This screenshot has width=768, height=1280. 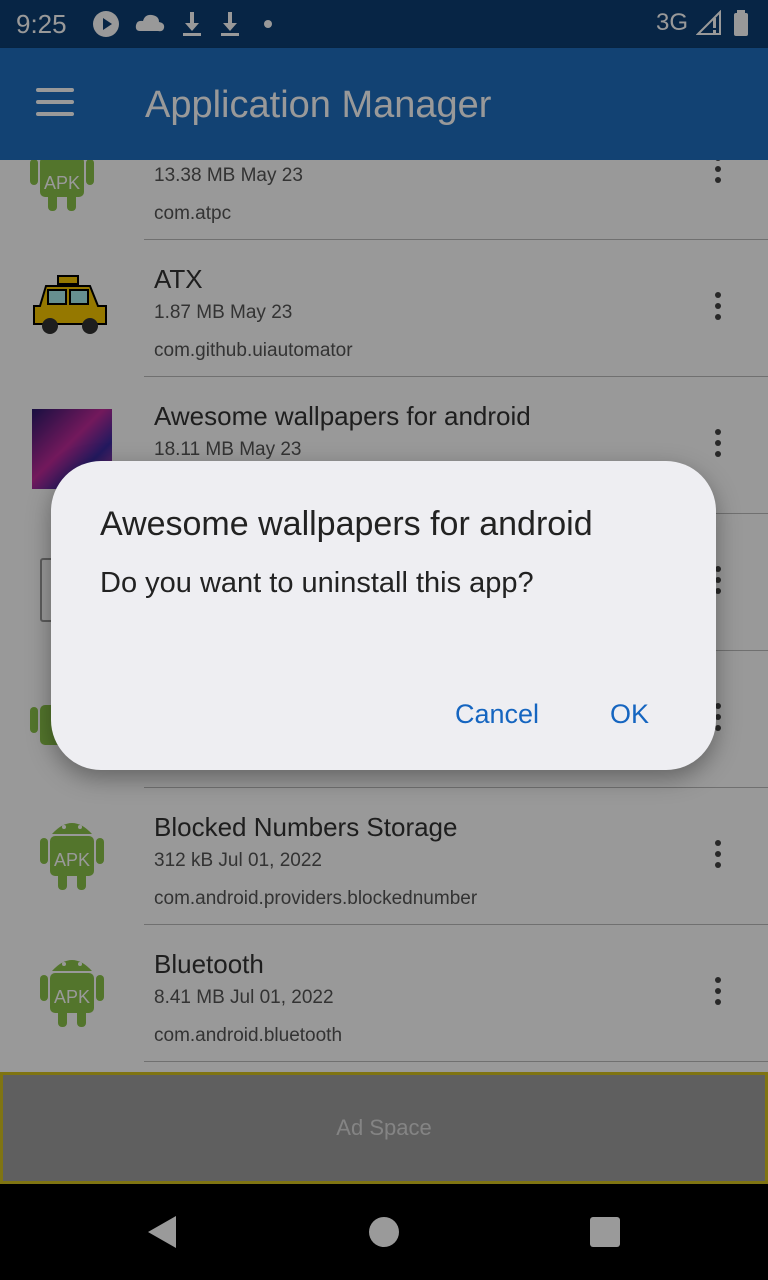 What do you see at coordinates (162, 1232) in the screenshot?
I see `back-icon` at bounding box center [162, 1232].